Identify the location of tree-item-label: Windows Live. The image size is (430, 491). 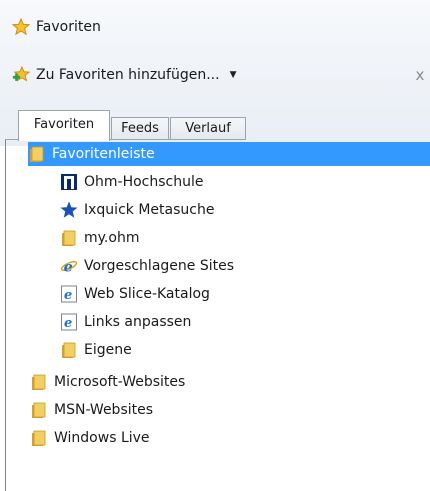
(102, 438).